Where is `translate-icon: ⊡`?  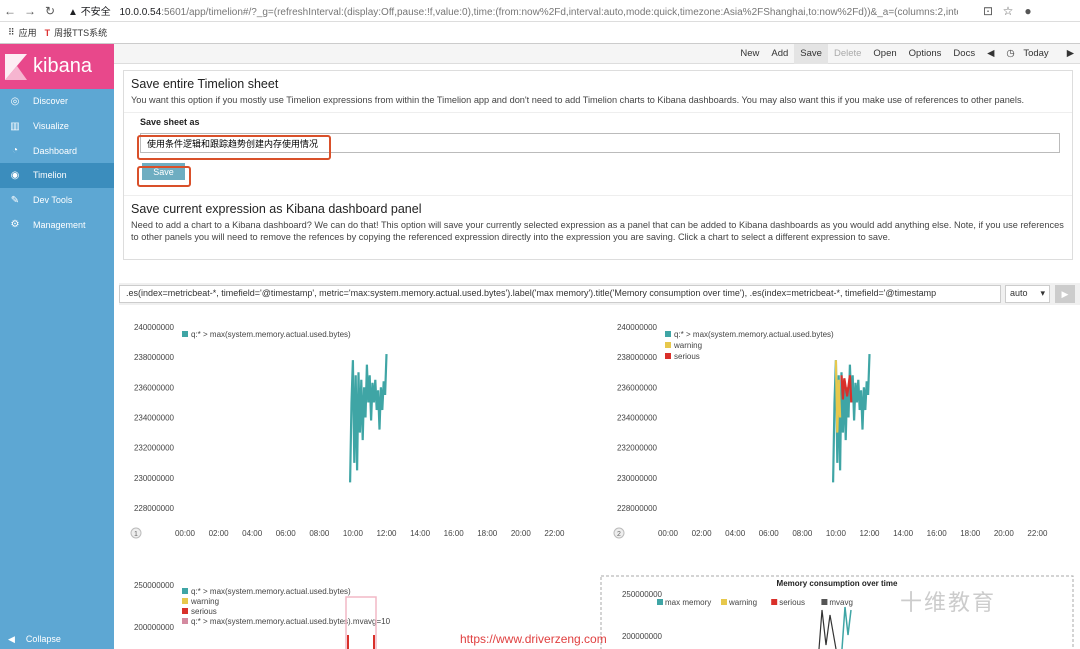 translate-icon: ⊡ is located at coordinates (988, 11).